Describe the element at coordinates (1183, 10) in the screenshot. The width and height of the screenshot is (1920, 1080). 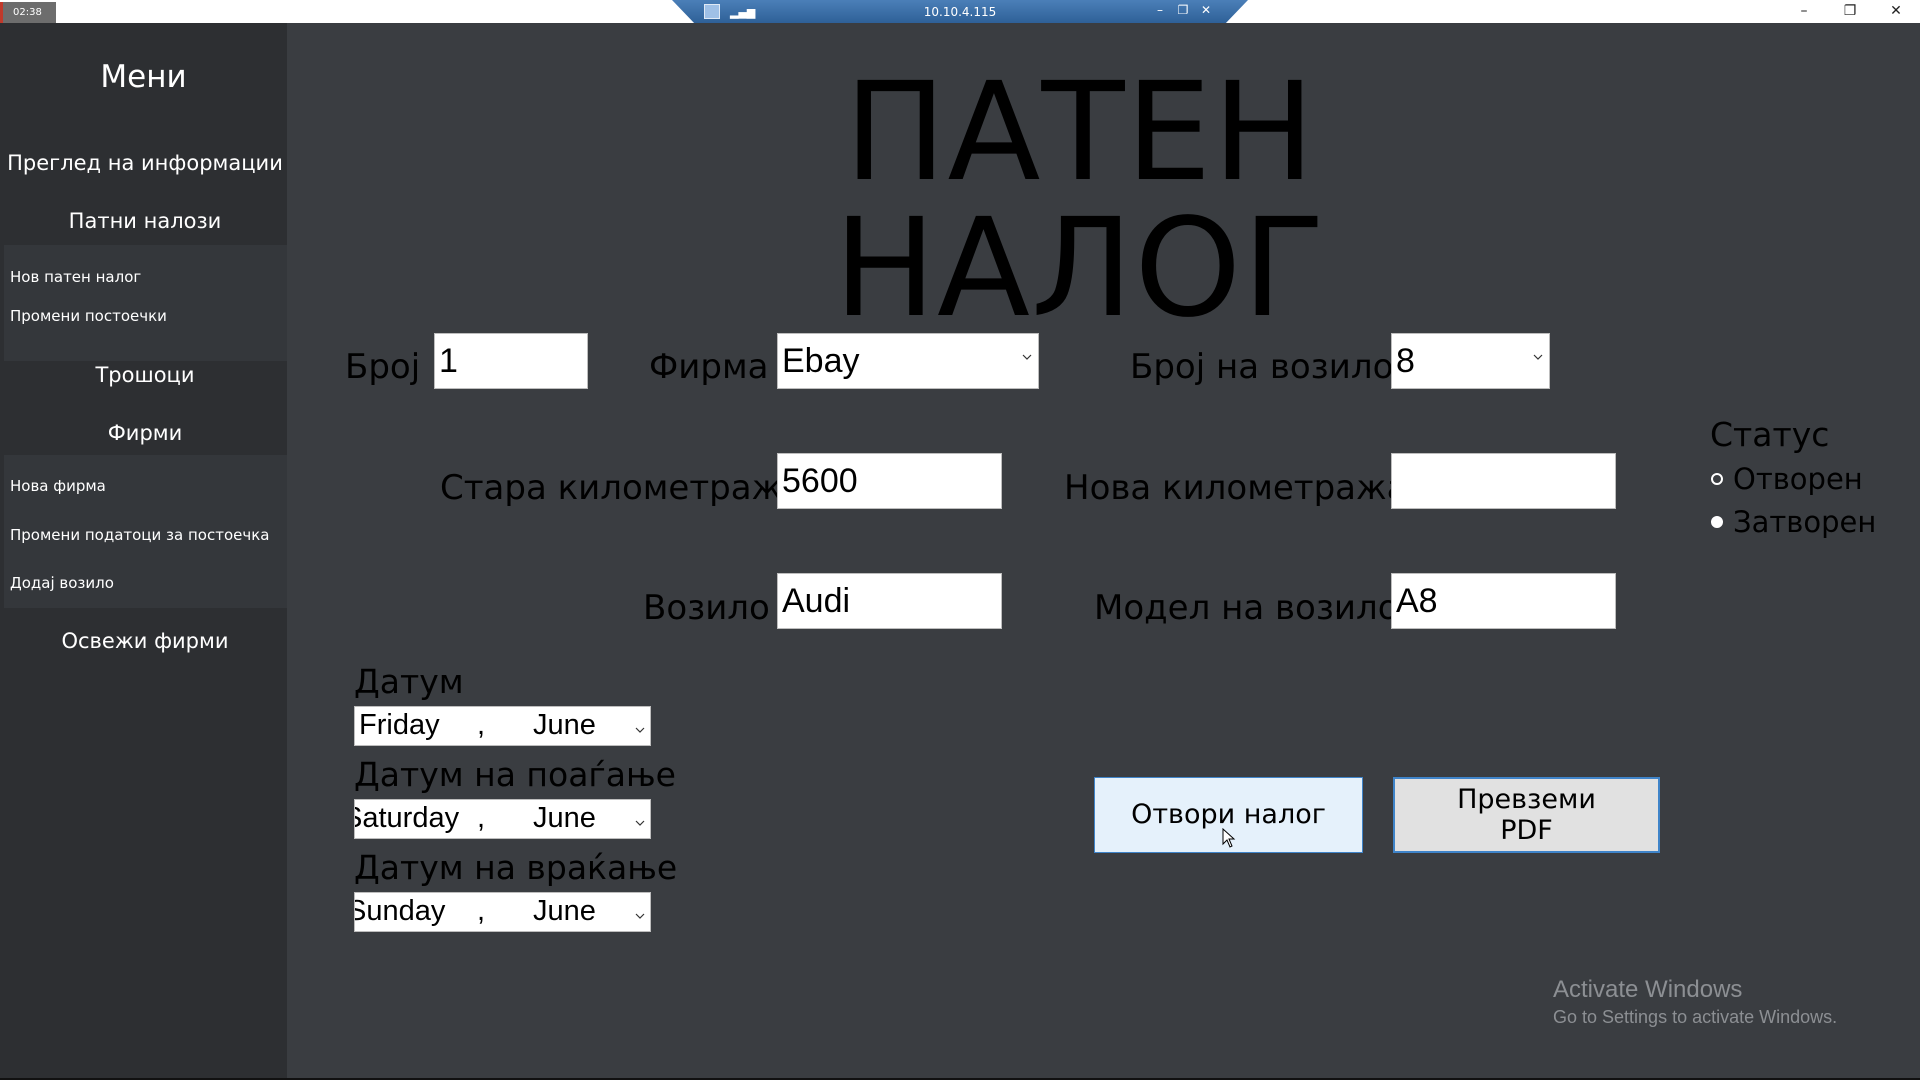
I see `rdp-restore-icon: ❐` at that location.